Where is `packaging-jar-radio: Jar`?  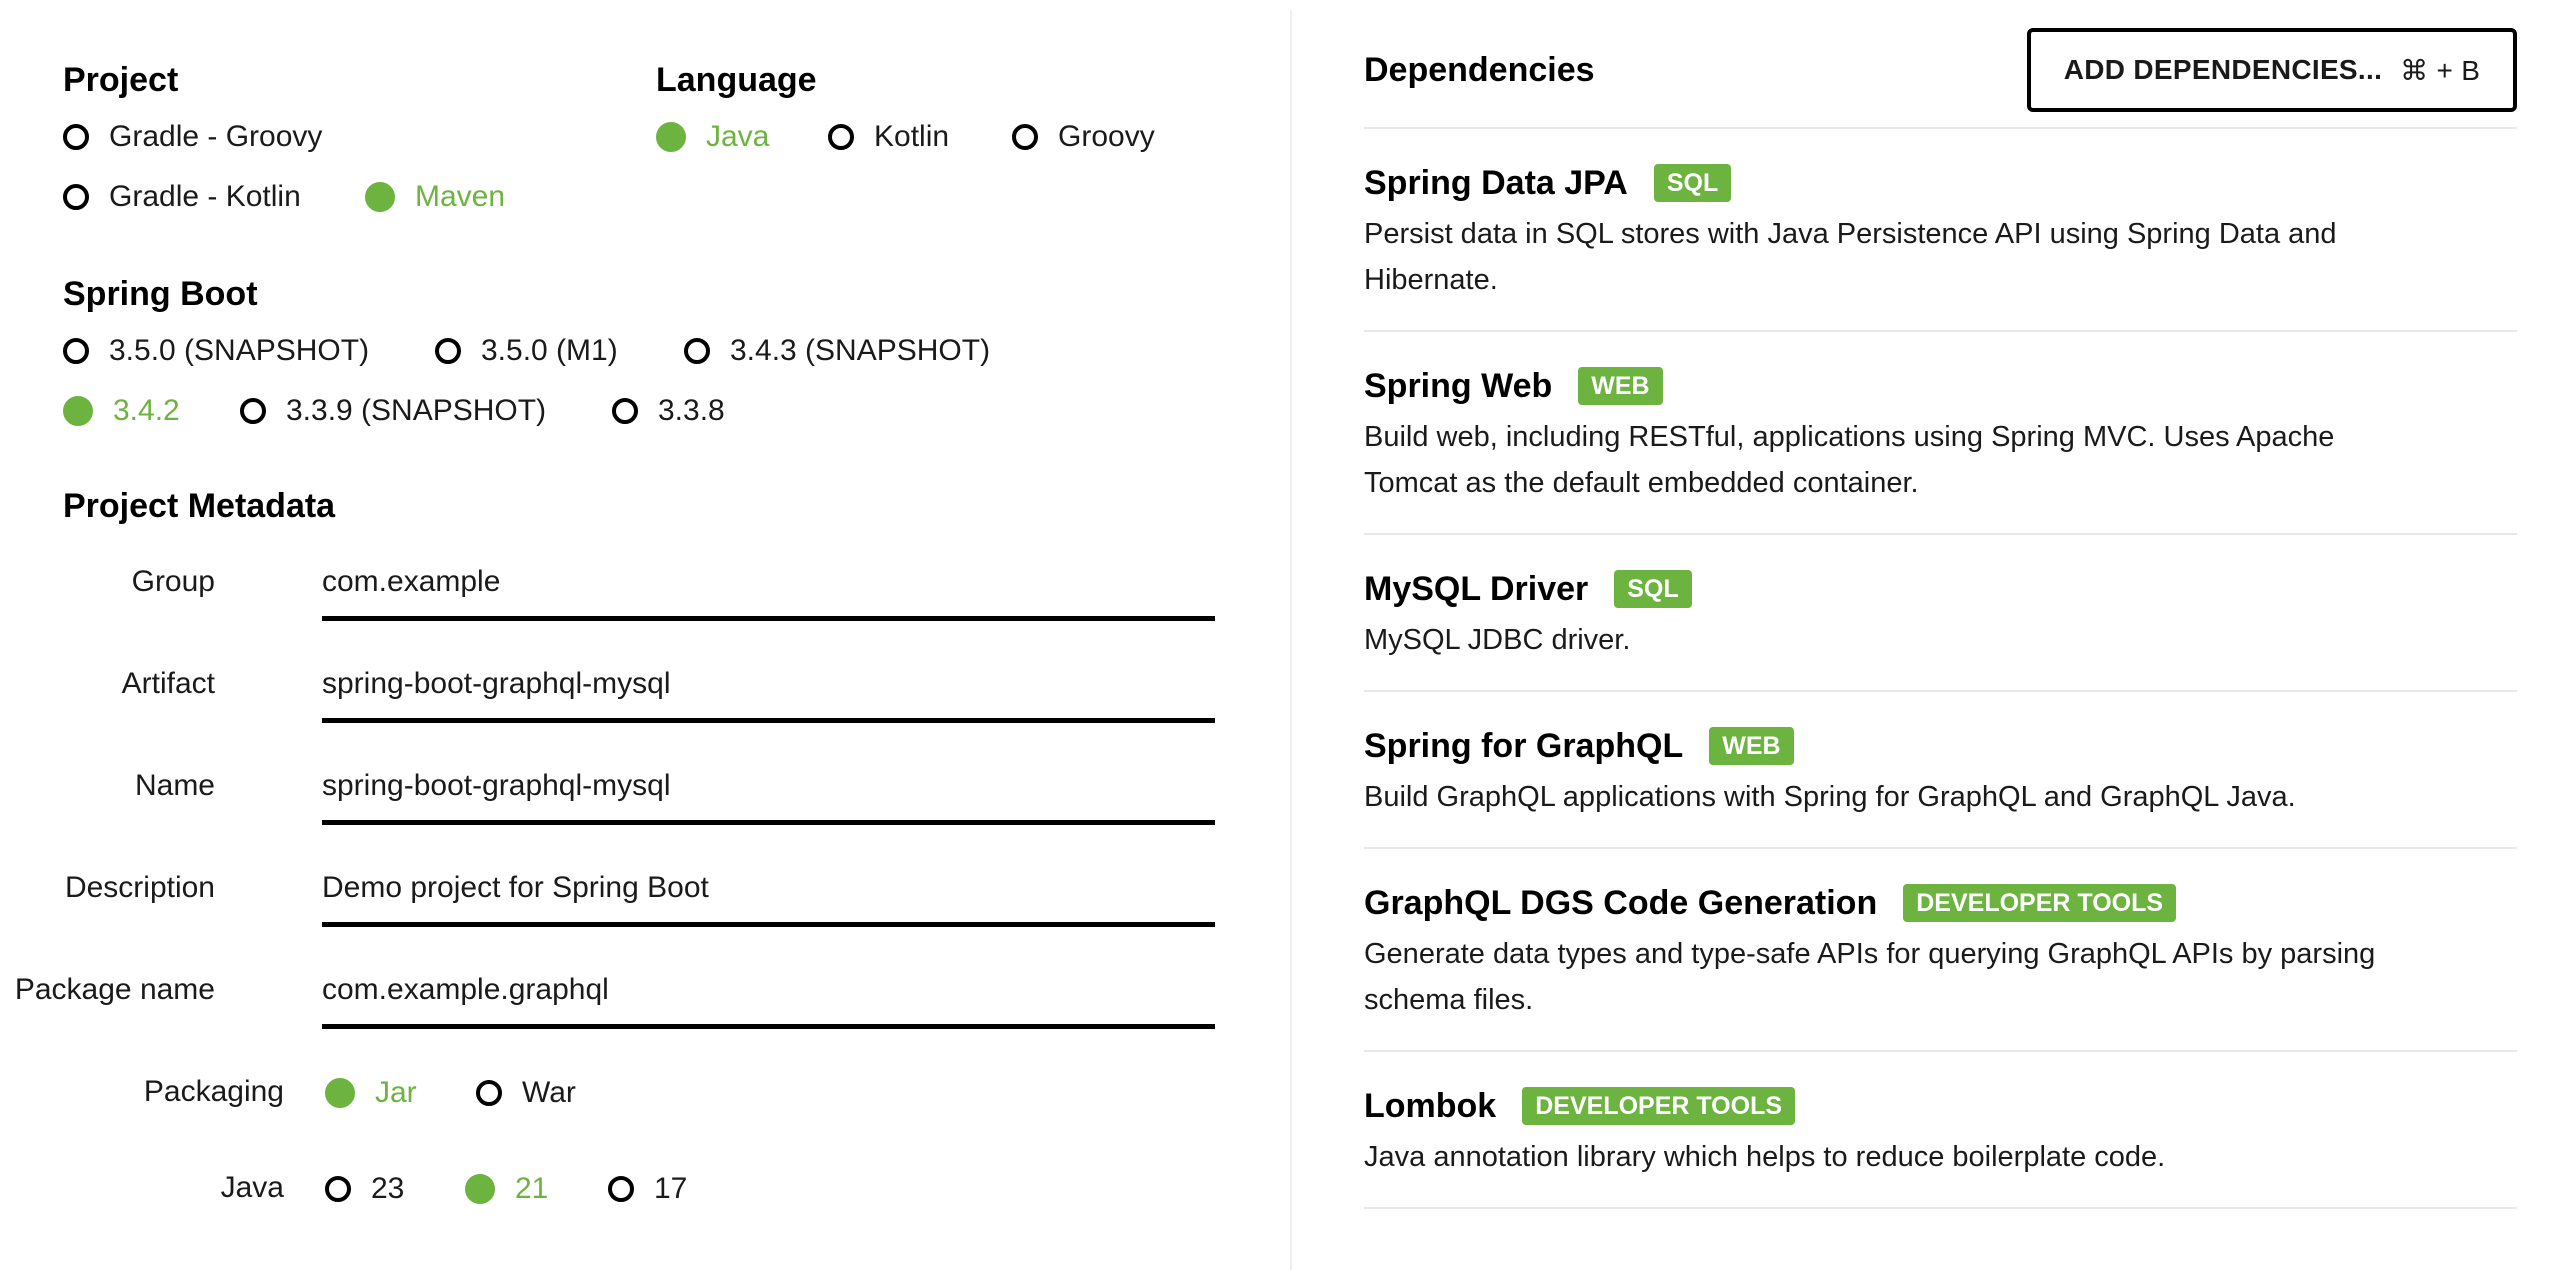
packaging-jar-radio: Jar is located at coordinates (371, 1093).